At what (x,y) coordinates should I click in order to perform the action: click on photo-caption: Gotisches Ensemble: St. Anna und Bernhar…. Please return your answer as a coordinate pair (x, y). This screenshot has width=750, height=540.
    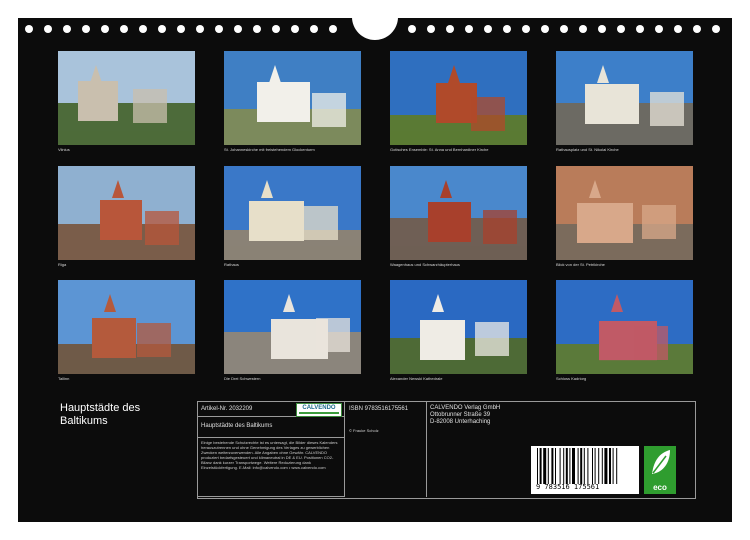
    Looking at the image, I should click on (439, 149).